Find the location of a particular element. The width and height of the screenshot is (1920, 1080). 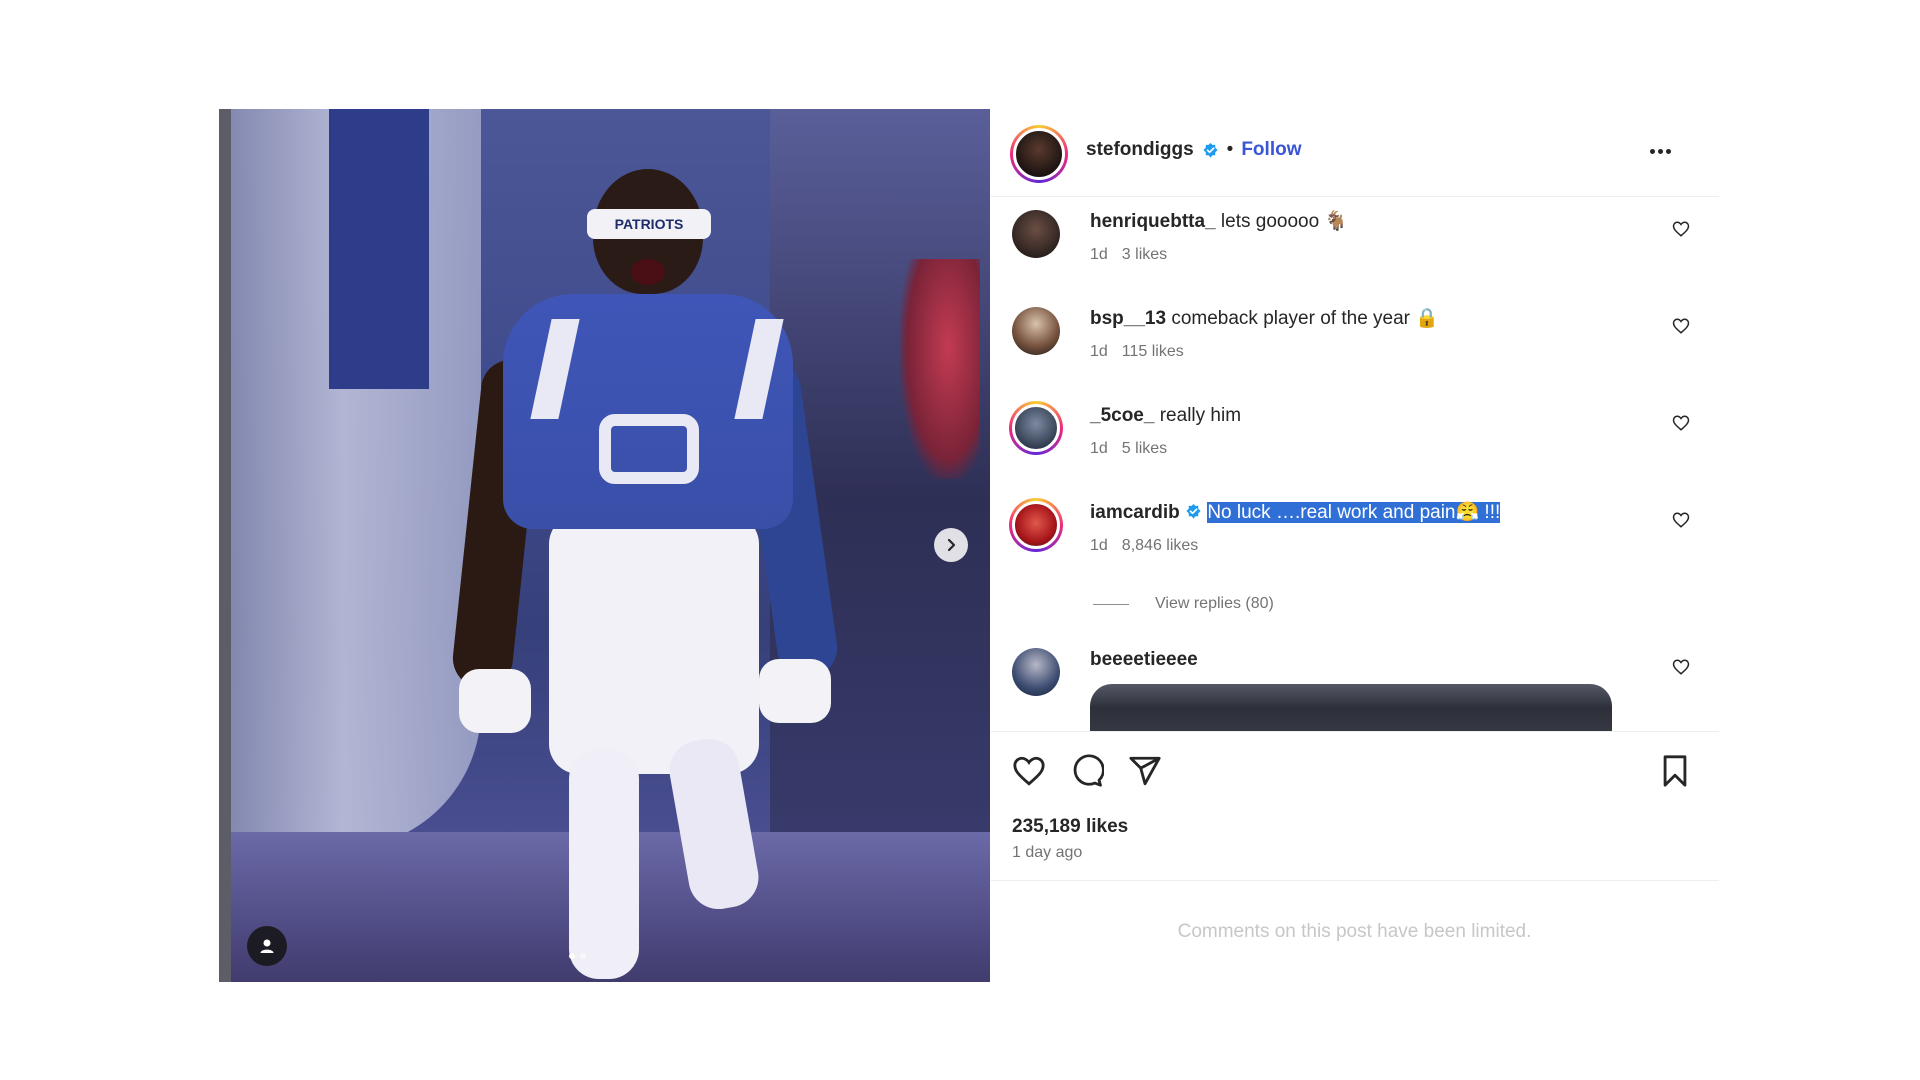

comment-text: really him is located at coordinates (1200, 415).